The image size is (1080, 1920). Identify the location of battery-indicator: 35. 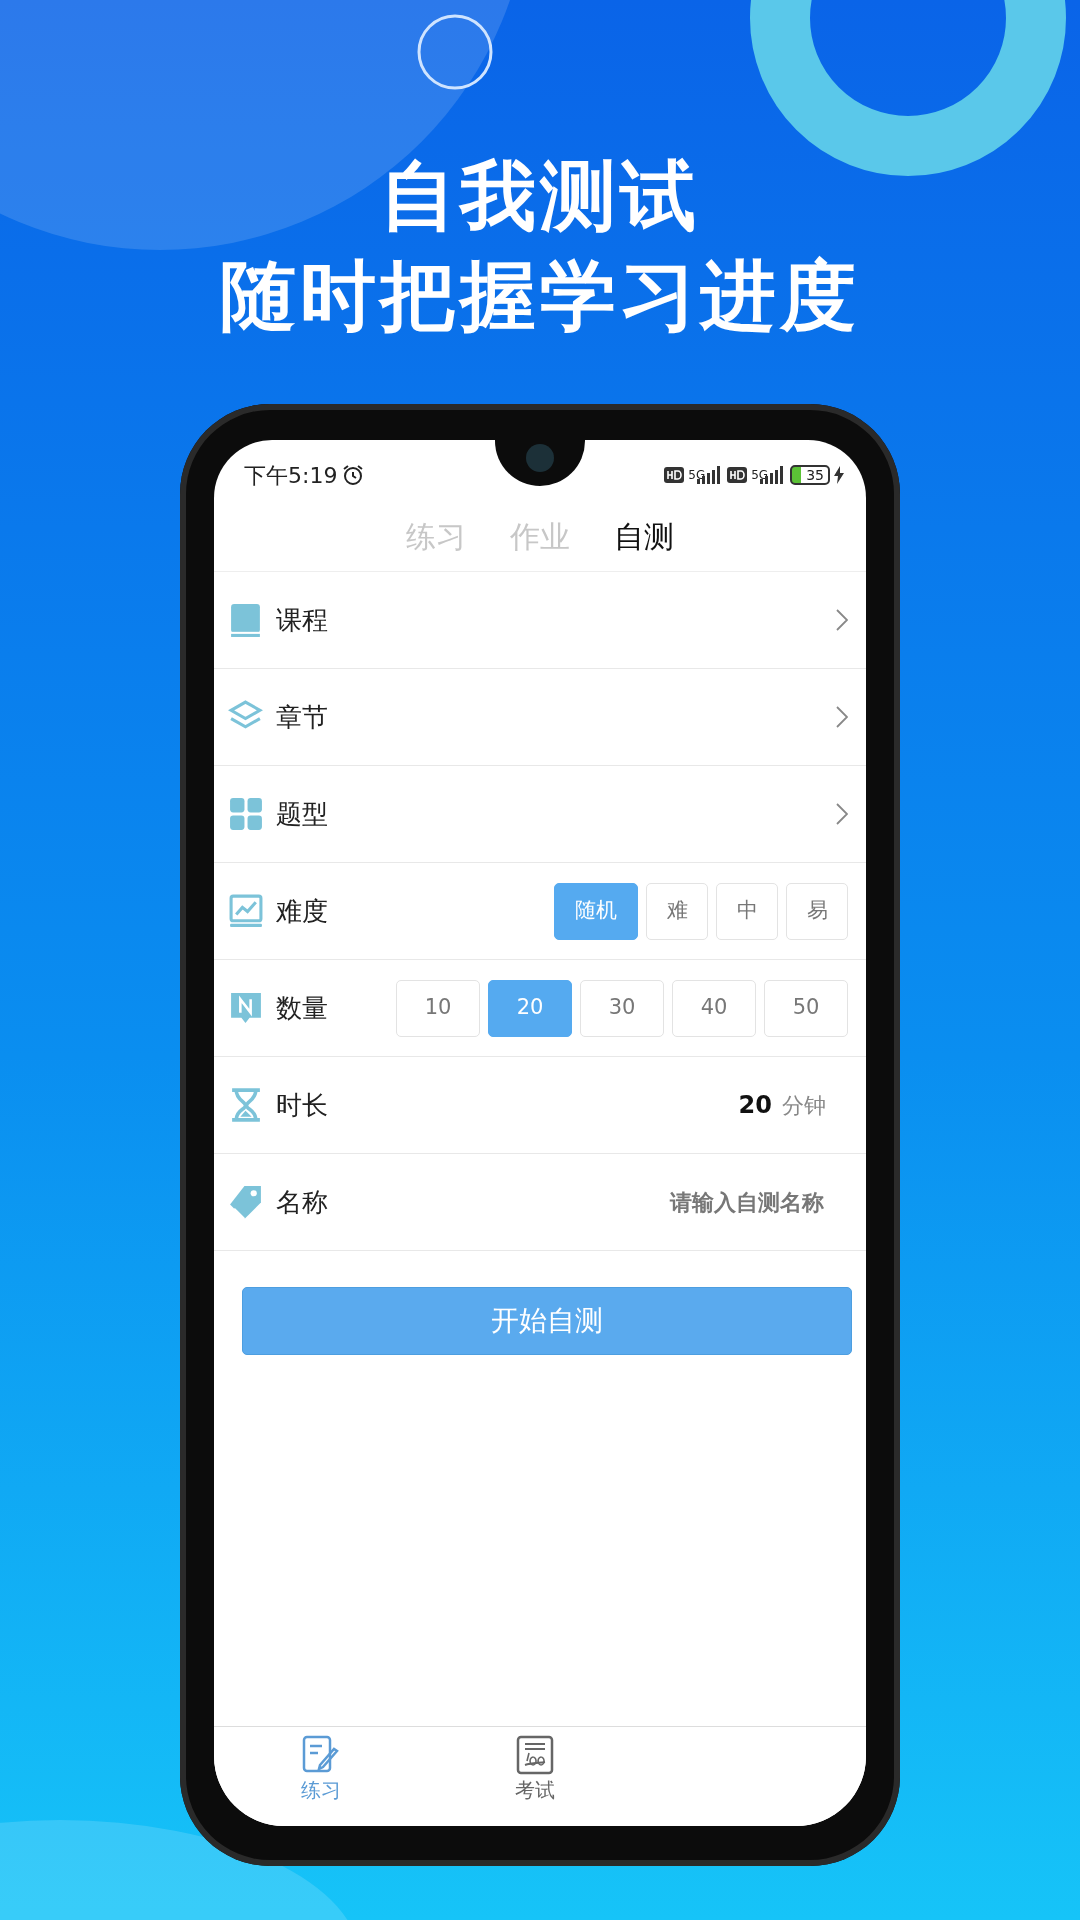
(810, 475).